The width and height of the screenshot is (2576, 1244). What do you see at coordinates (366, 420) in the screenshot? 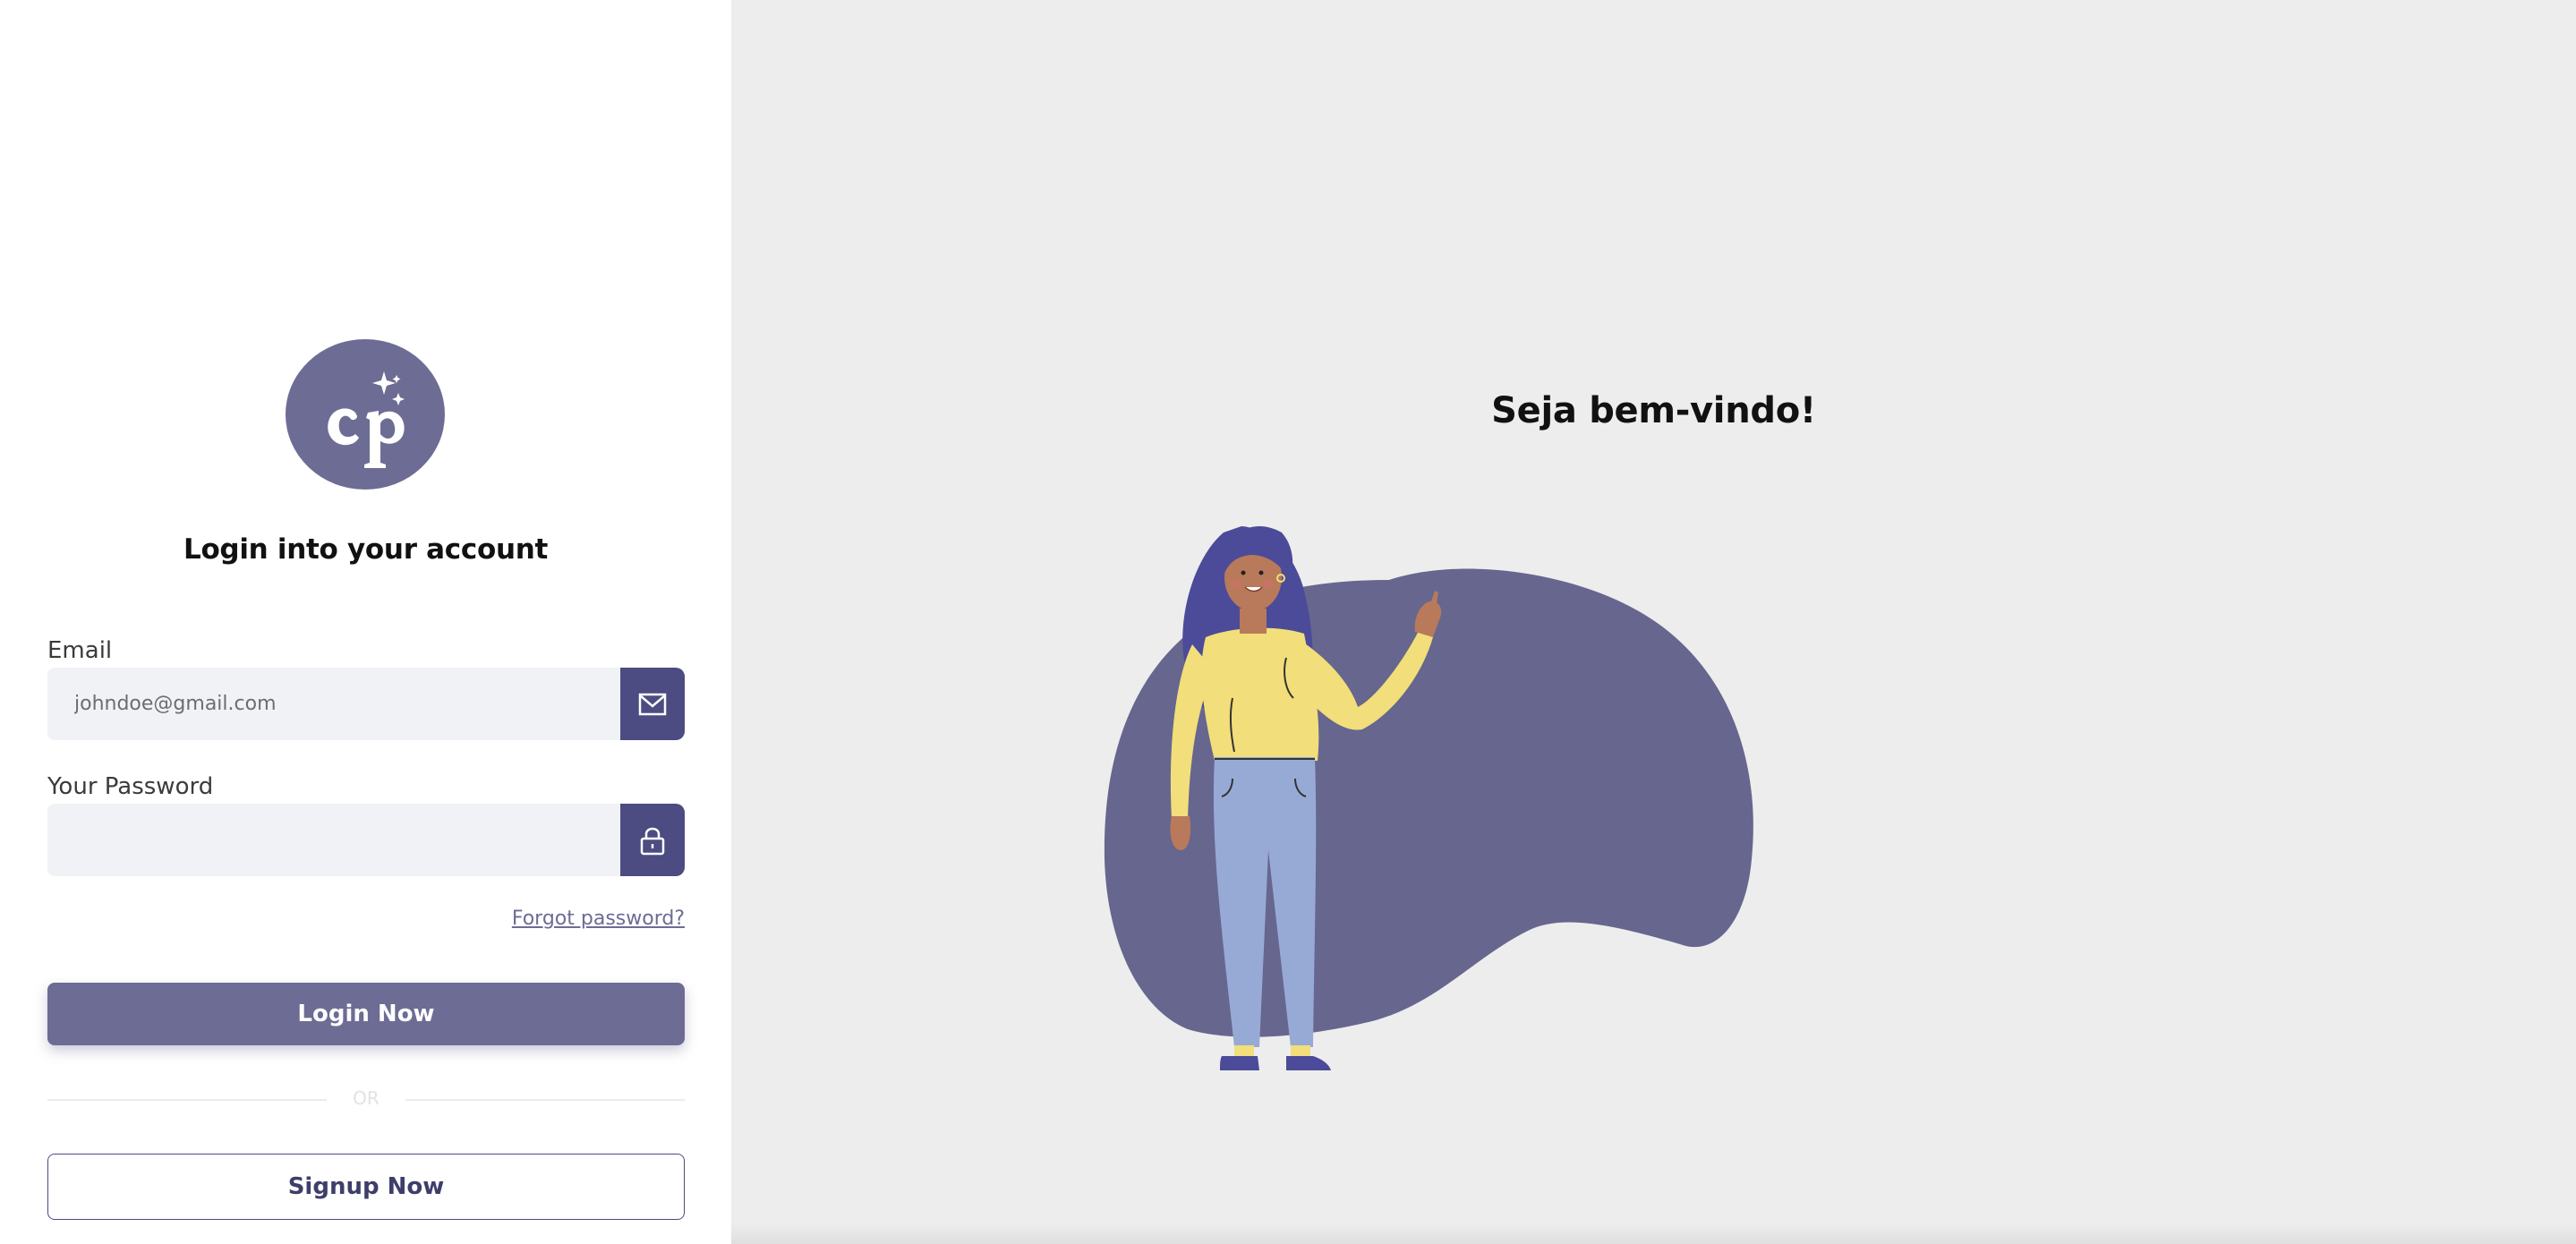
I see `logo-icon` at bounding box center [366, 420].